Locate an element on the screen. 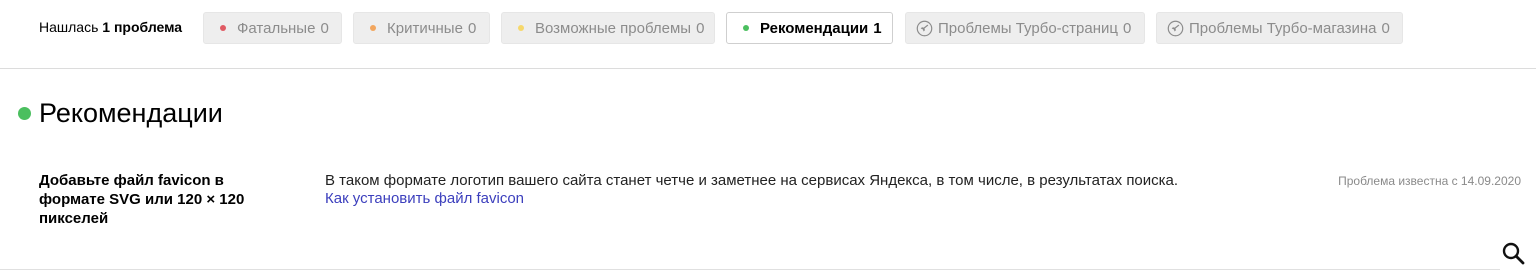 This screenshot has height=275, width=1536. possible-dot-icon is located at coordinates (521, 28).